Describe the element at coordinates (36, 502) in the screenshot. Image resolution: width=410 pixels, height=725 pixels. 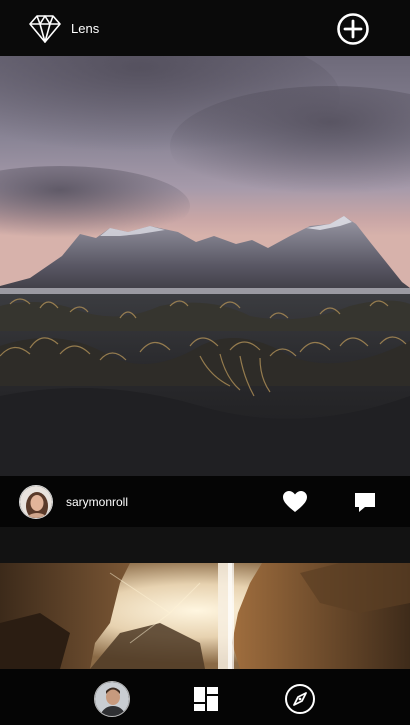
I see `avatar` at that location.